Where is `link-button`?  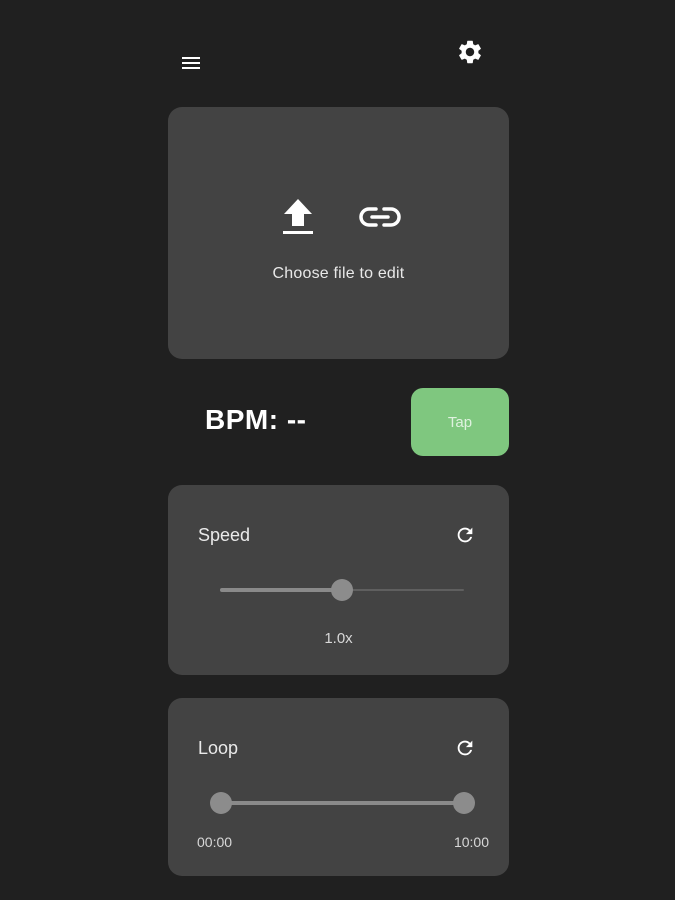
link-button is located at coordinates (380, 217).